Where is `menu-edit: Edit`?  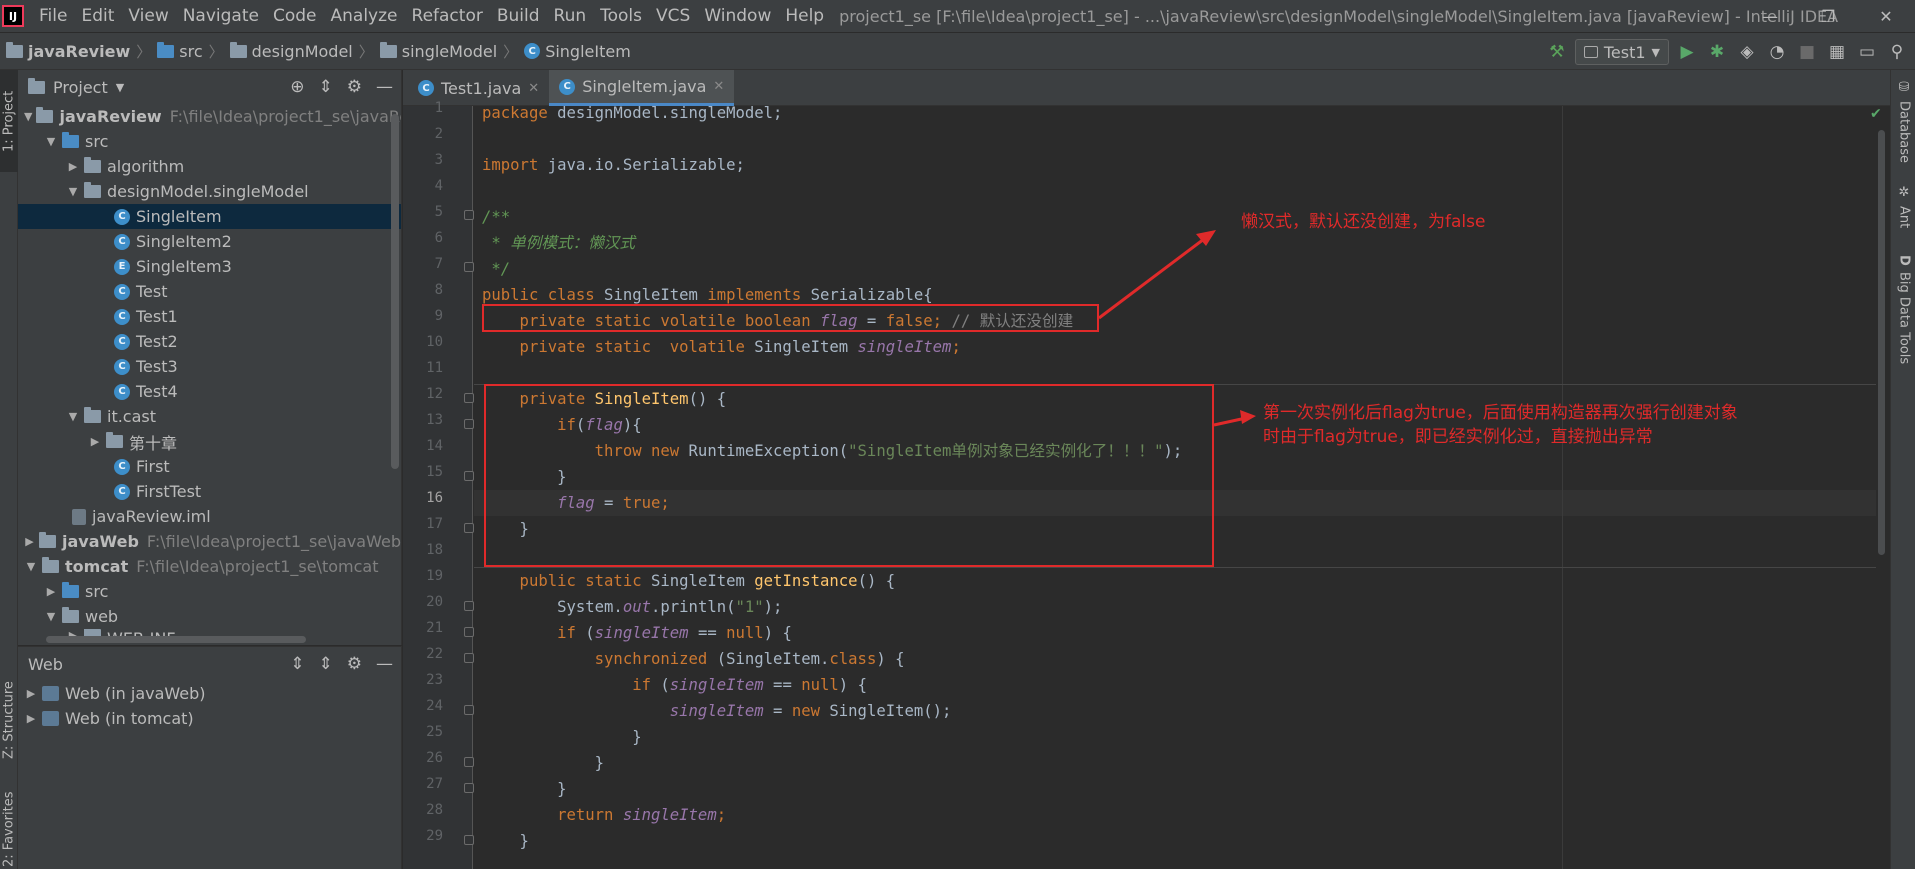
menu-edit: Edit is located at coordinates (97, 16).